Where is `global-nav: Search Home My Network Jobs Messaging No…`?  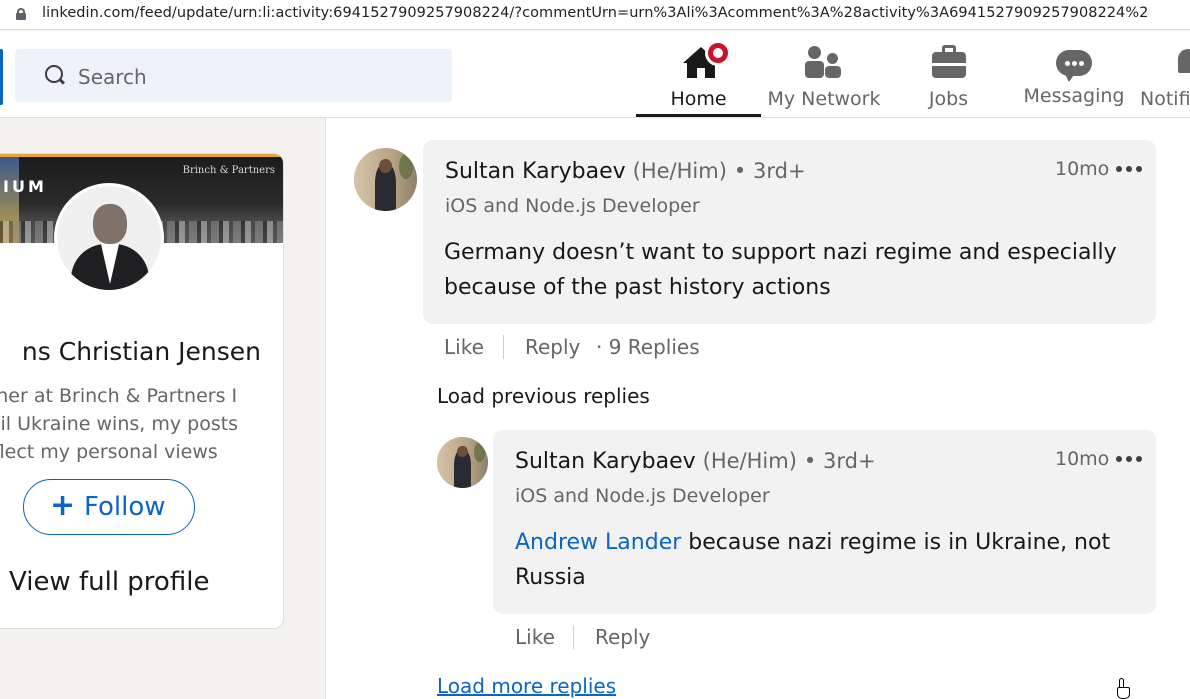
global-nav: Search Home My Network Jobs Messaging No… is located at coordinates (595, 74).